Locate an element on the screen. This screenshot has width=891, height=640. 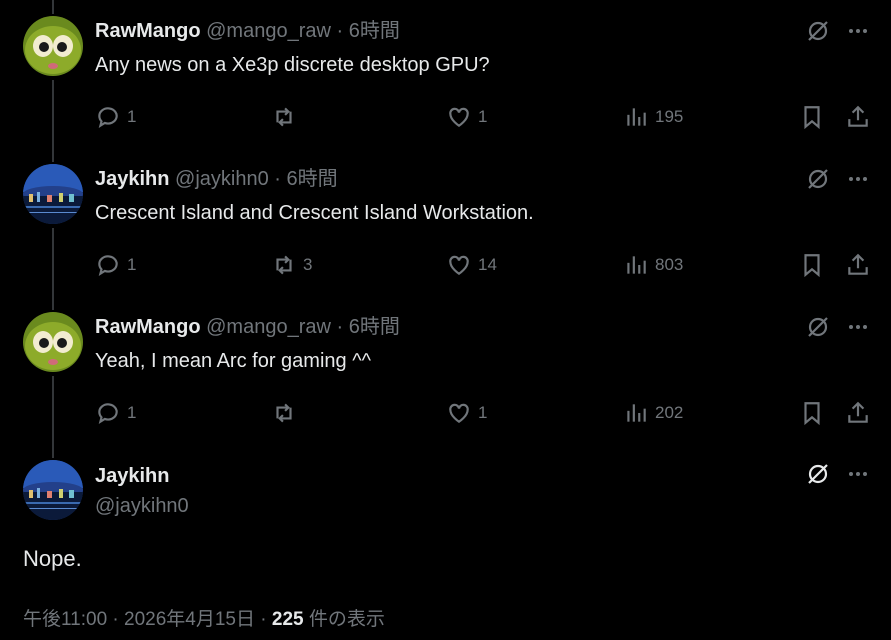
tweet-text: Yeah, I mean Arc for gaming ^^ is located at coordinates (233, 361).